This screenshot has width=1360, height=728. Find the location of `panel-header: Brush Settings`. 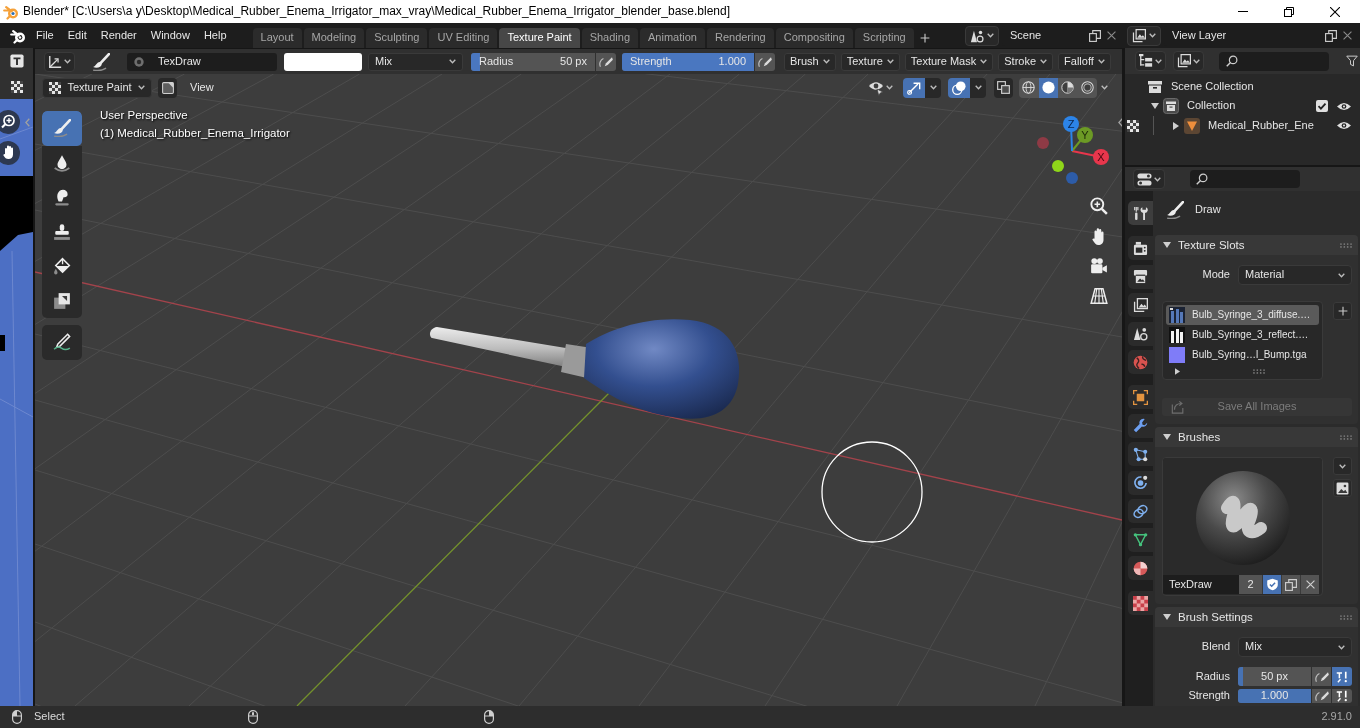

panel-header: Brush Settings is located at coordinates (1256, 617).